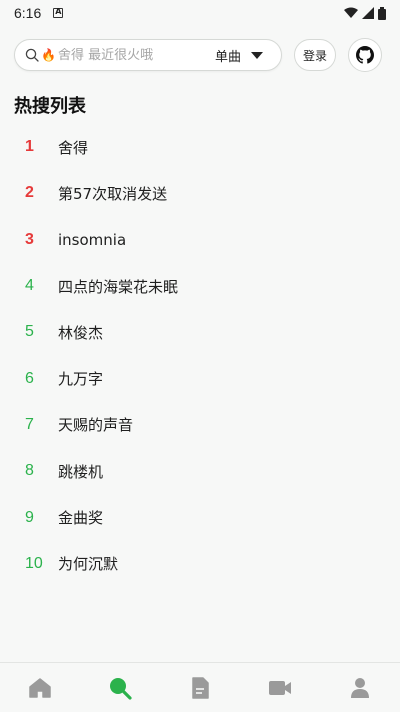  Describe the element at coordinates (200, 564) in the screenshot. I see `hot-list-item: 10 为何沉默` at that location.